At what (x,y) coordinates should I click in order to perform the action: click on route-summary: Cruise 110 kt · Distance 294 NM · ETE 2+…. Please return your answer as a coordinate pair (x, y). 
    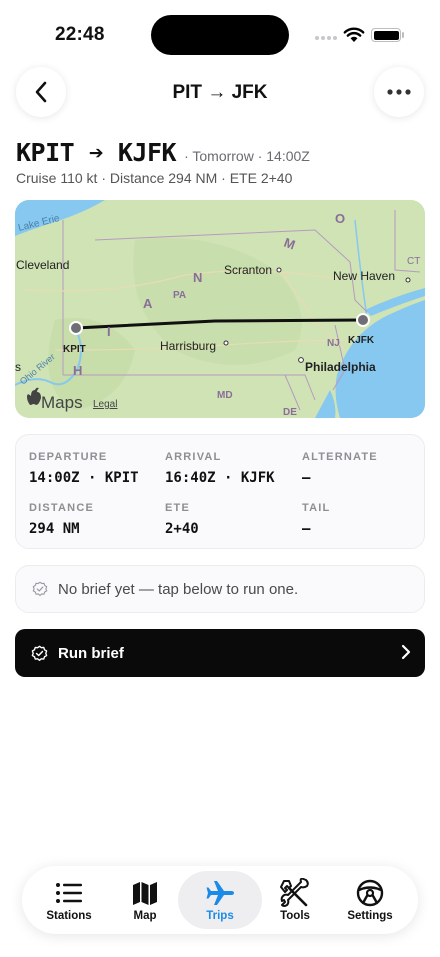
    Looking at the image, I should click on (154, 178).